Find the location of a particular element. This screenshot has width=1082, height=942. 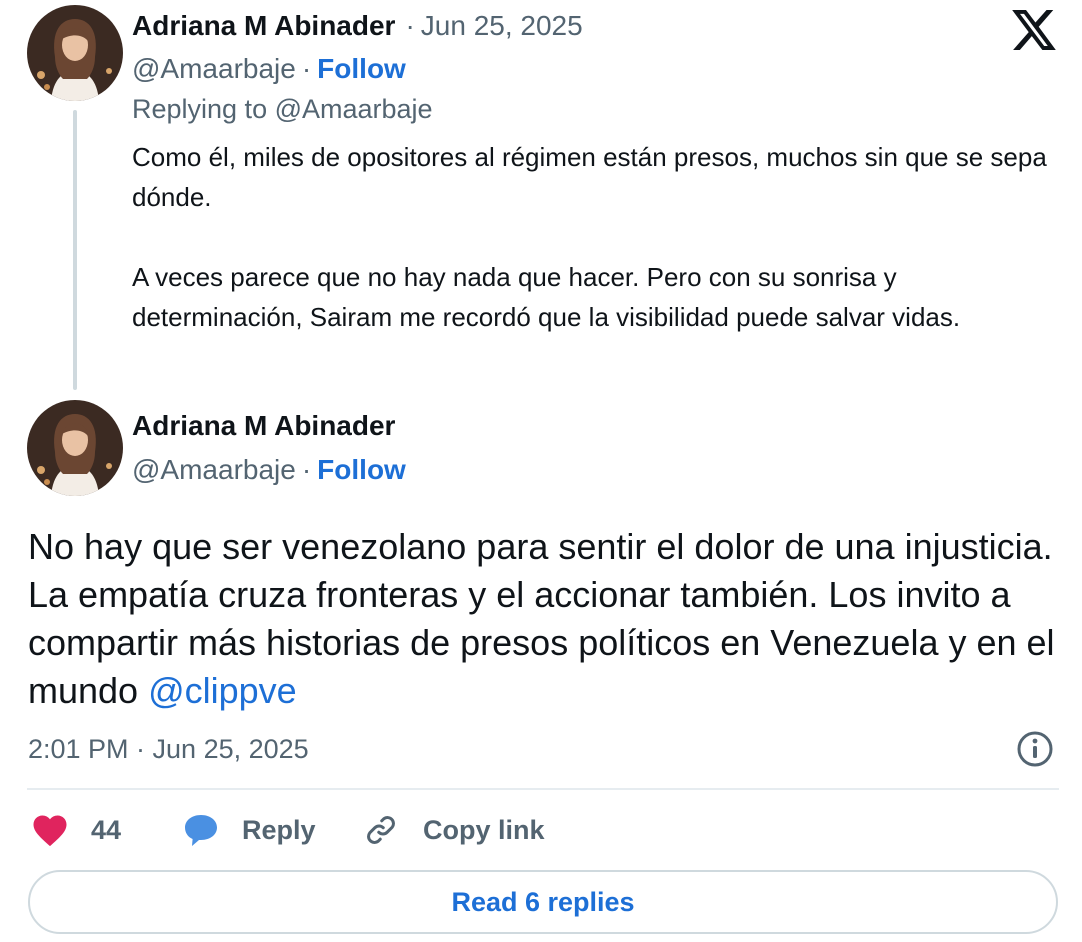

tweet-timestamp: 2:01 PM · Jun 25, 2025 is located at coordinates (168, 749).